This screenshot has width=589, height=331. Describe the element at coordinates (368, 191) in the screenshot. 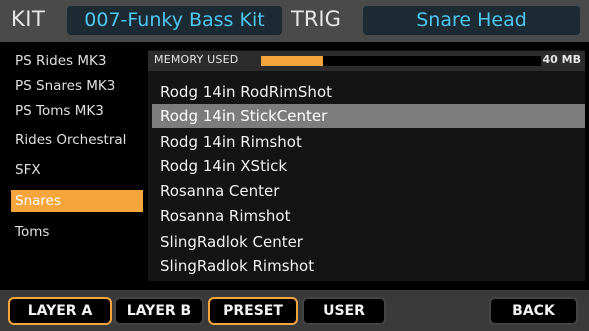

I see `instrument-item: Rosanna Center` at that location.